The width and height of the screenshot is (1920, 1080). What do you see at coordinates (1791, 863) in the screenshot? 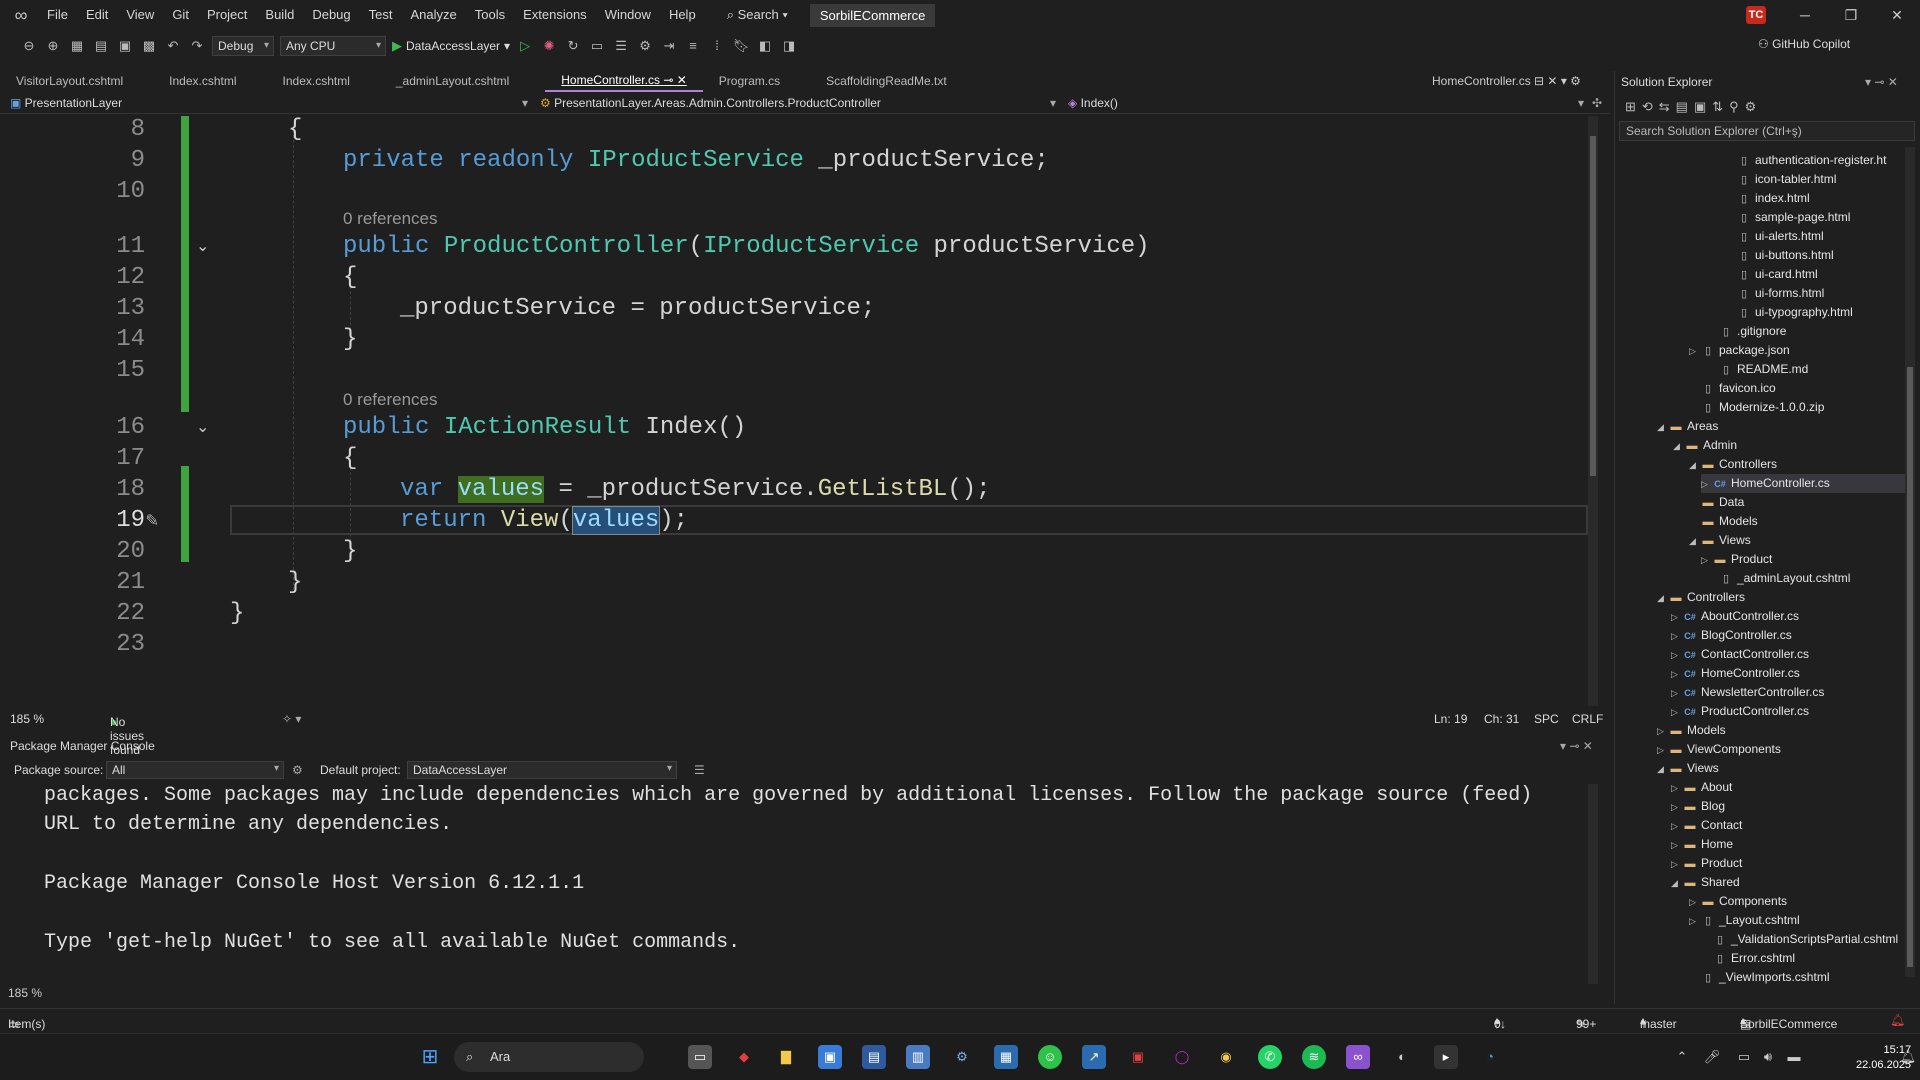
I see `tree-folder: ▷ ▬ Product` at bounding box center [1791, 863].